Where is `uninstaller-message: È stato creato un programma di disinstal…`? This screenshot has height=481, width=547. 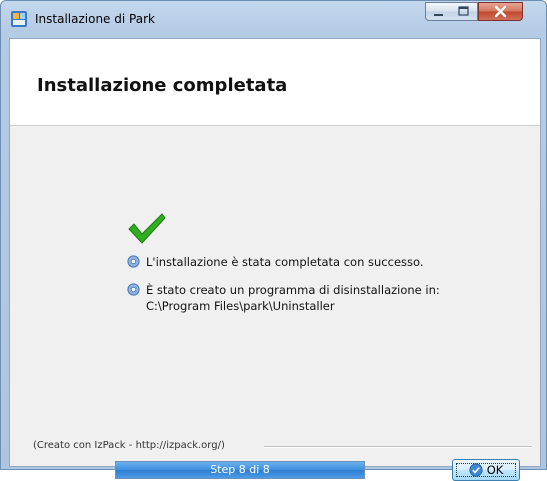 uninstaller-message: È stato creato un programma di disinstal… is located at coordinates (293, 290).